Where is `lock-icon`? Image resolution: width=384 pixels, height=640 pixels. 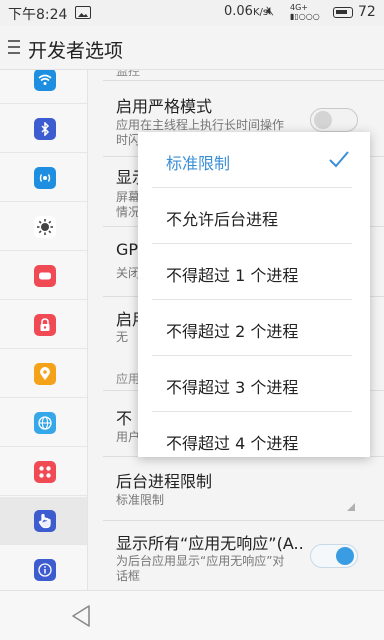
lock-icon is located at coordinates (45, 325).